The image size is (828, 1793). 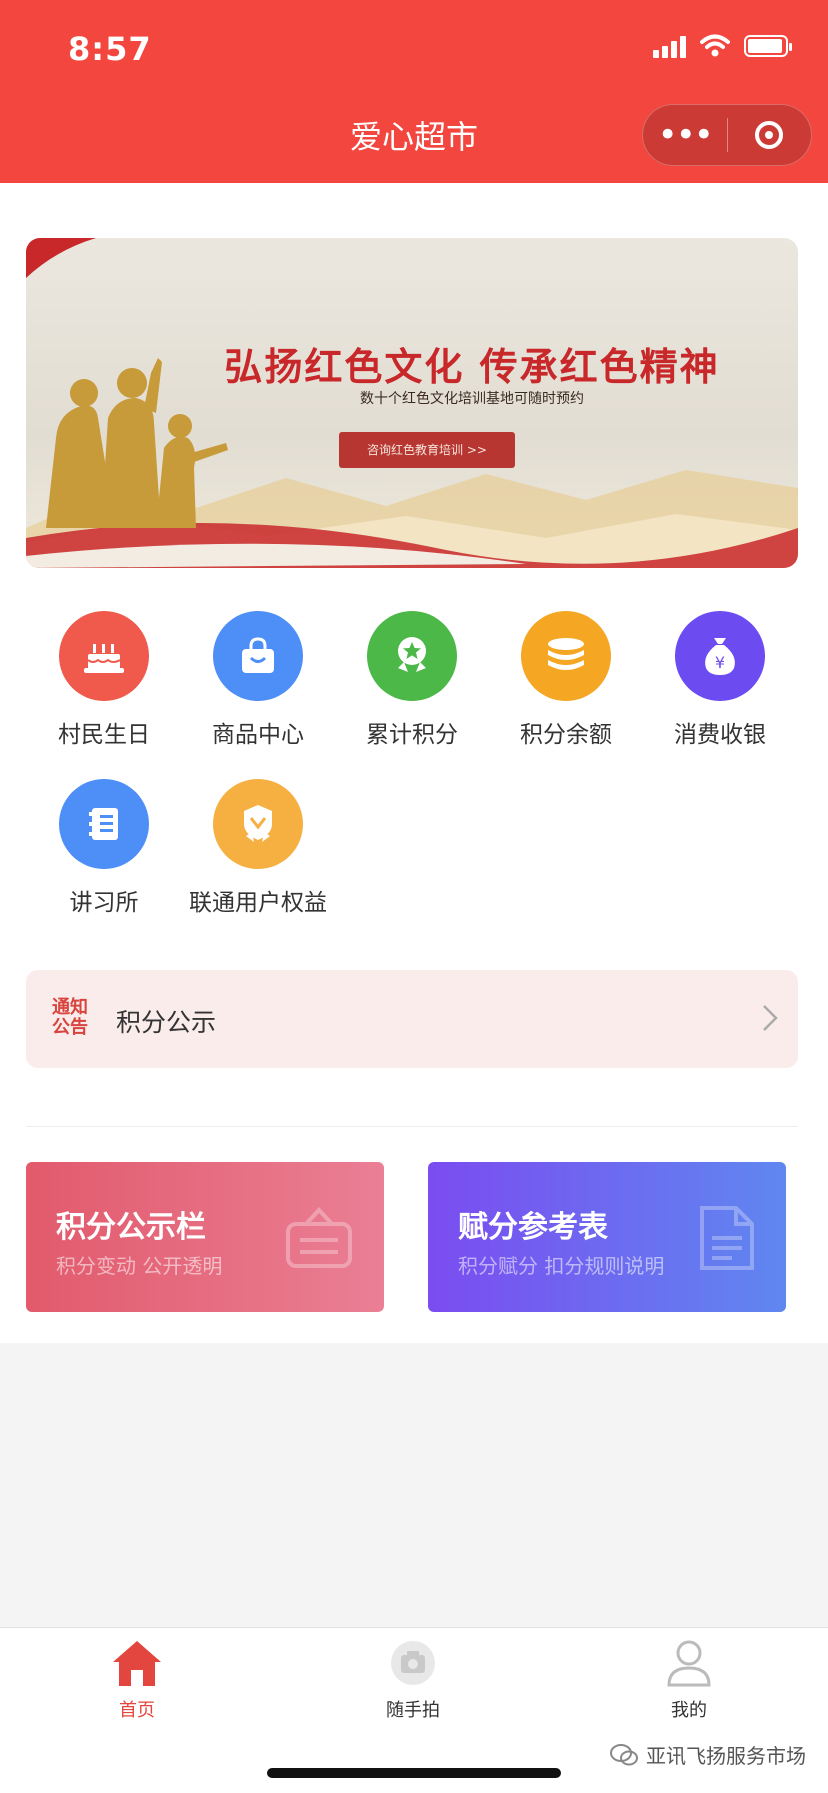 I want to click on battery-icon, so click(x=768, y=46).